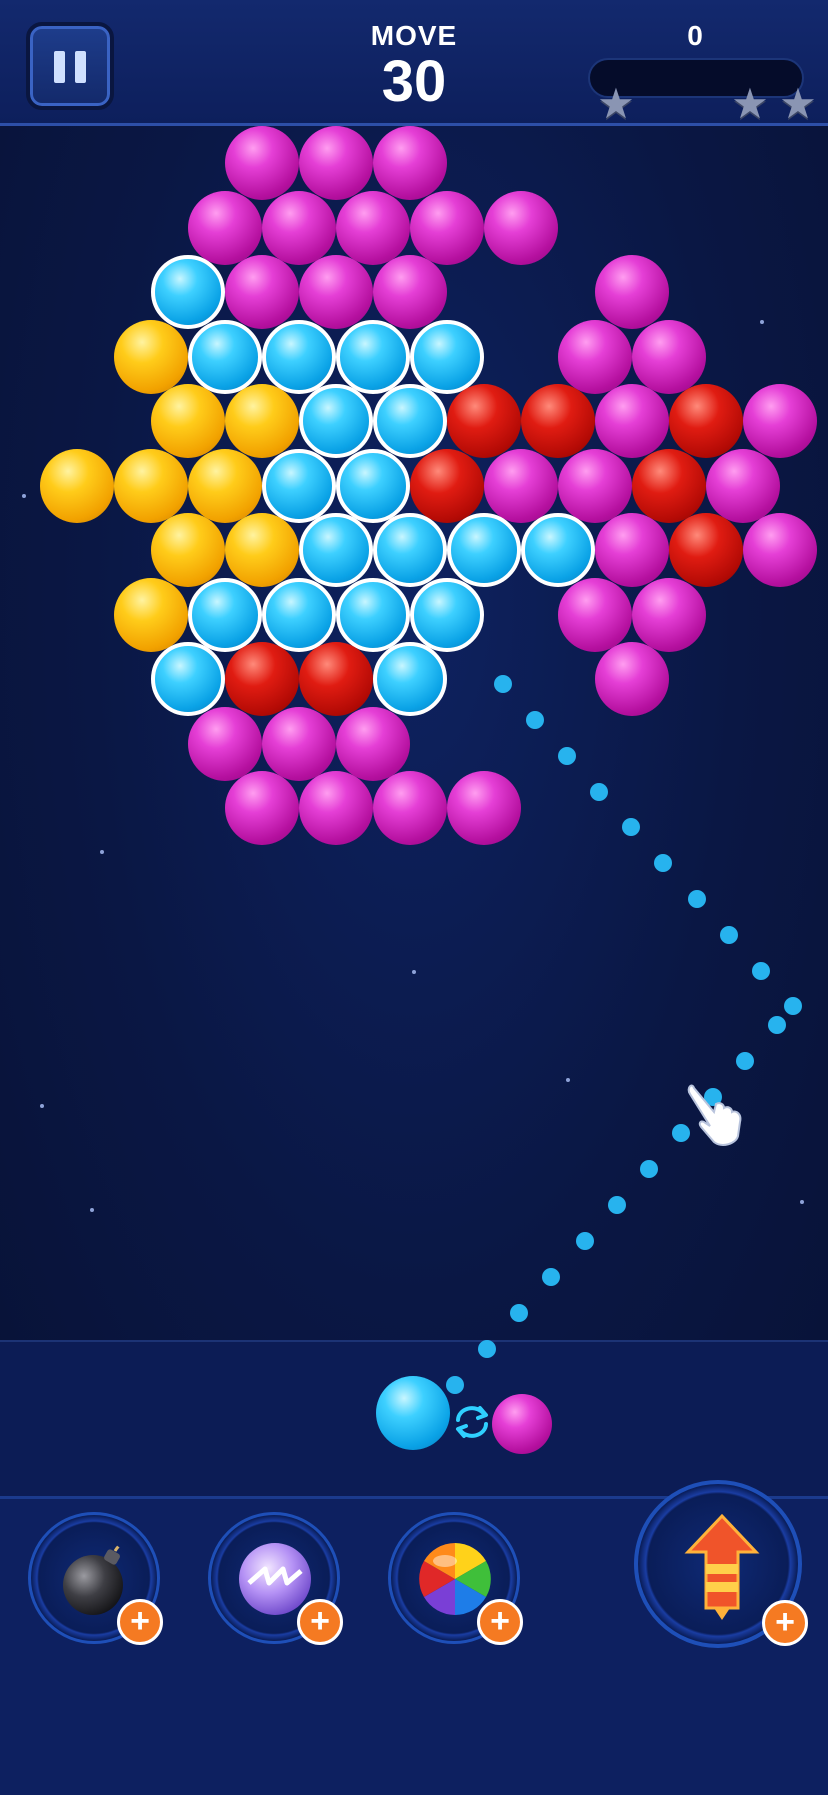 The height and width of the screenshot is (1795, 828). I want to click on score-value: 0, so click(695, 35).